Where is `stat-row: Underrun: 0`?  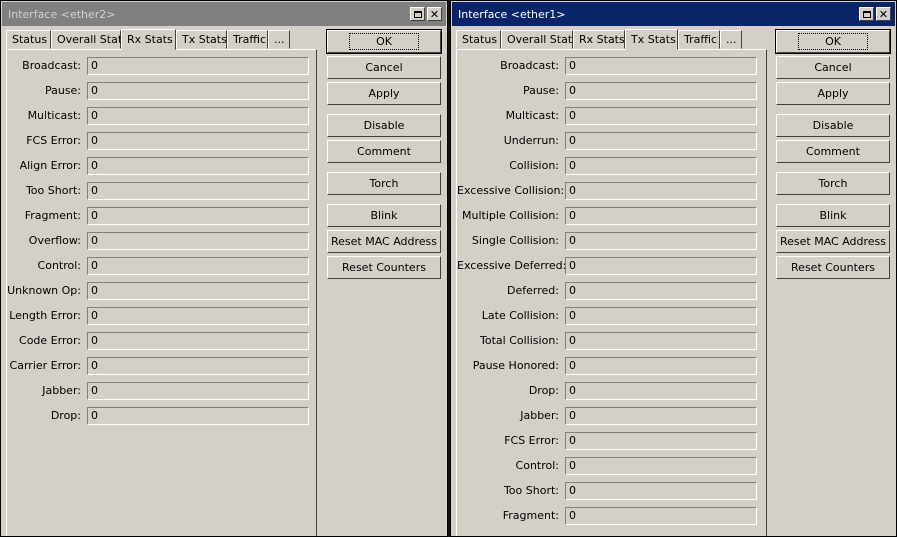
stat-row: Underrun: 0 is located at coordinates (611, 141).